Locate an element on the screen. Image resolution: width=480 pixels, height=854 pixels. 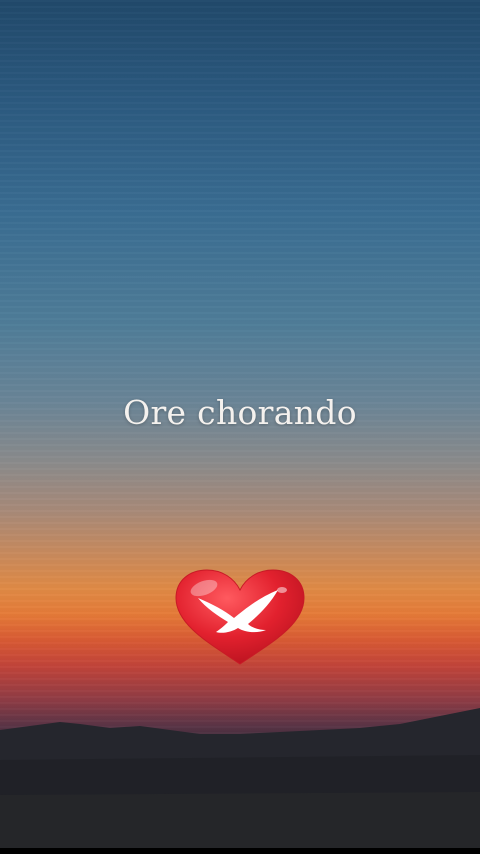
caption-text: Ore chorando is located at coordinates (240, 412).